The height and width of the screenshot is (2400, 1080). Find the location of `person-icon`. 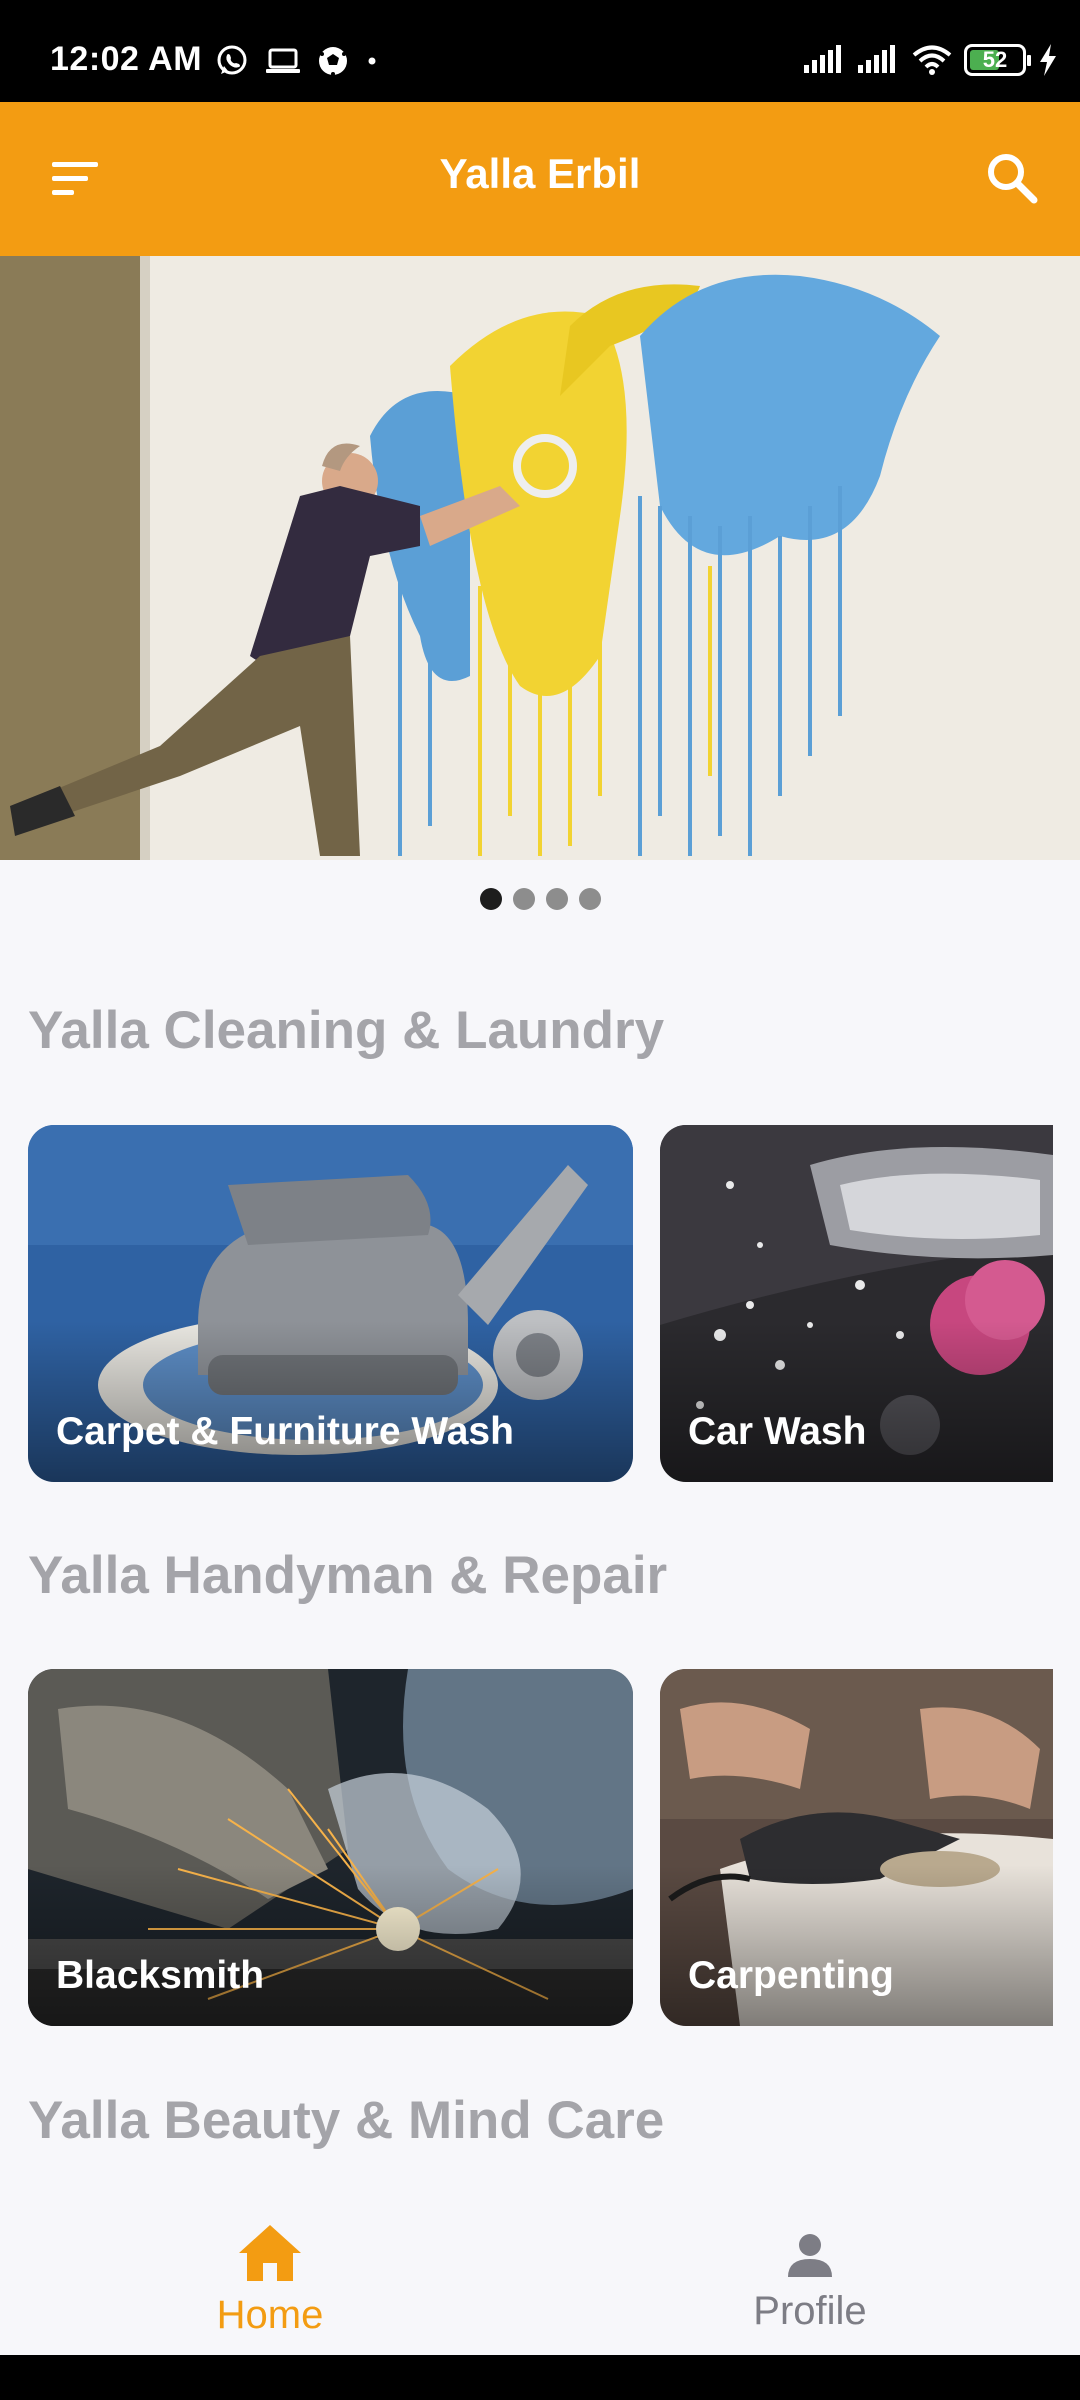

person-icon is located at coordinates (810, 2255).